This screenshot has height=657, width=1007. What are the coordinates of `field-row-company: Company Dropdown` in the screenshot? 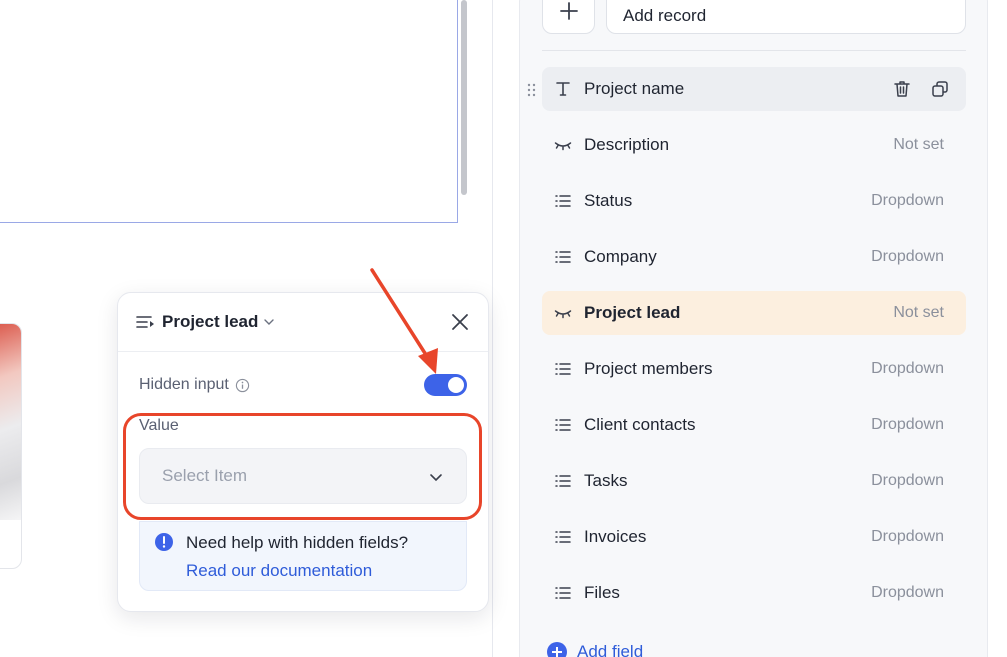 It's located at (754, 257).